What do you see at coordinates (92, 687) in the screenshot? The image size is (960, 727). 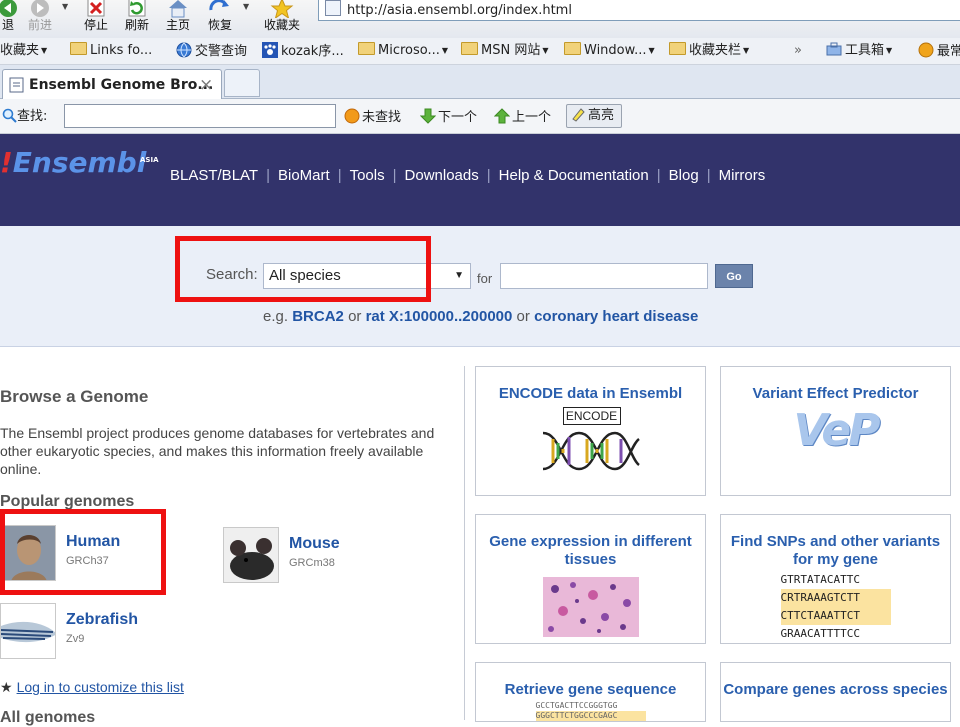 I see `login-customize-link: ★ Log in to customize this list` at bounding box center [92, 687].